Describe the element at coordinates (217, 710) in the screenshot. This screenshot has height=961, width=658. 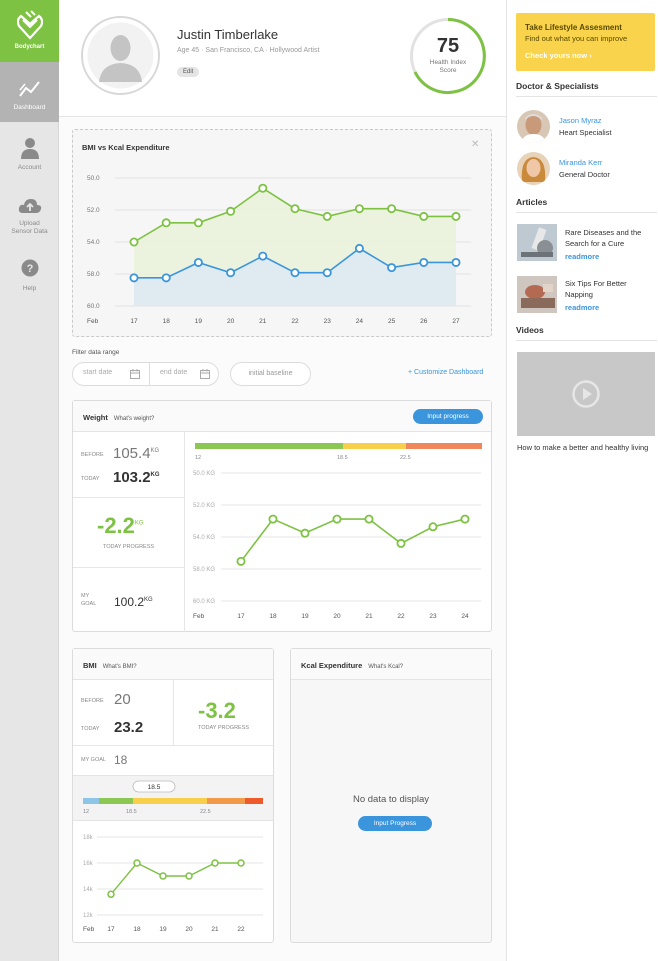
I see `bmi-progress-value: -3.2` at that location.